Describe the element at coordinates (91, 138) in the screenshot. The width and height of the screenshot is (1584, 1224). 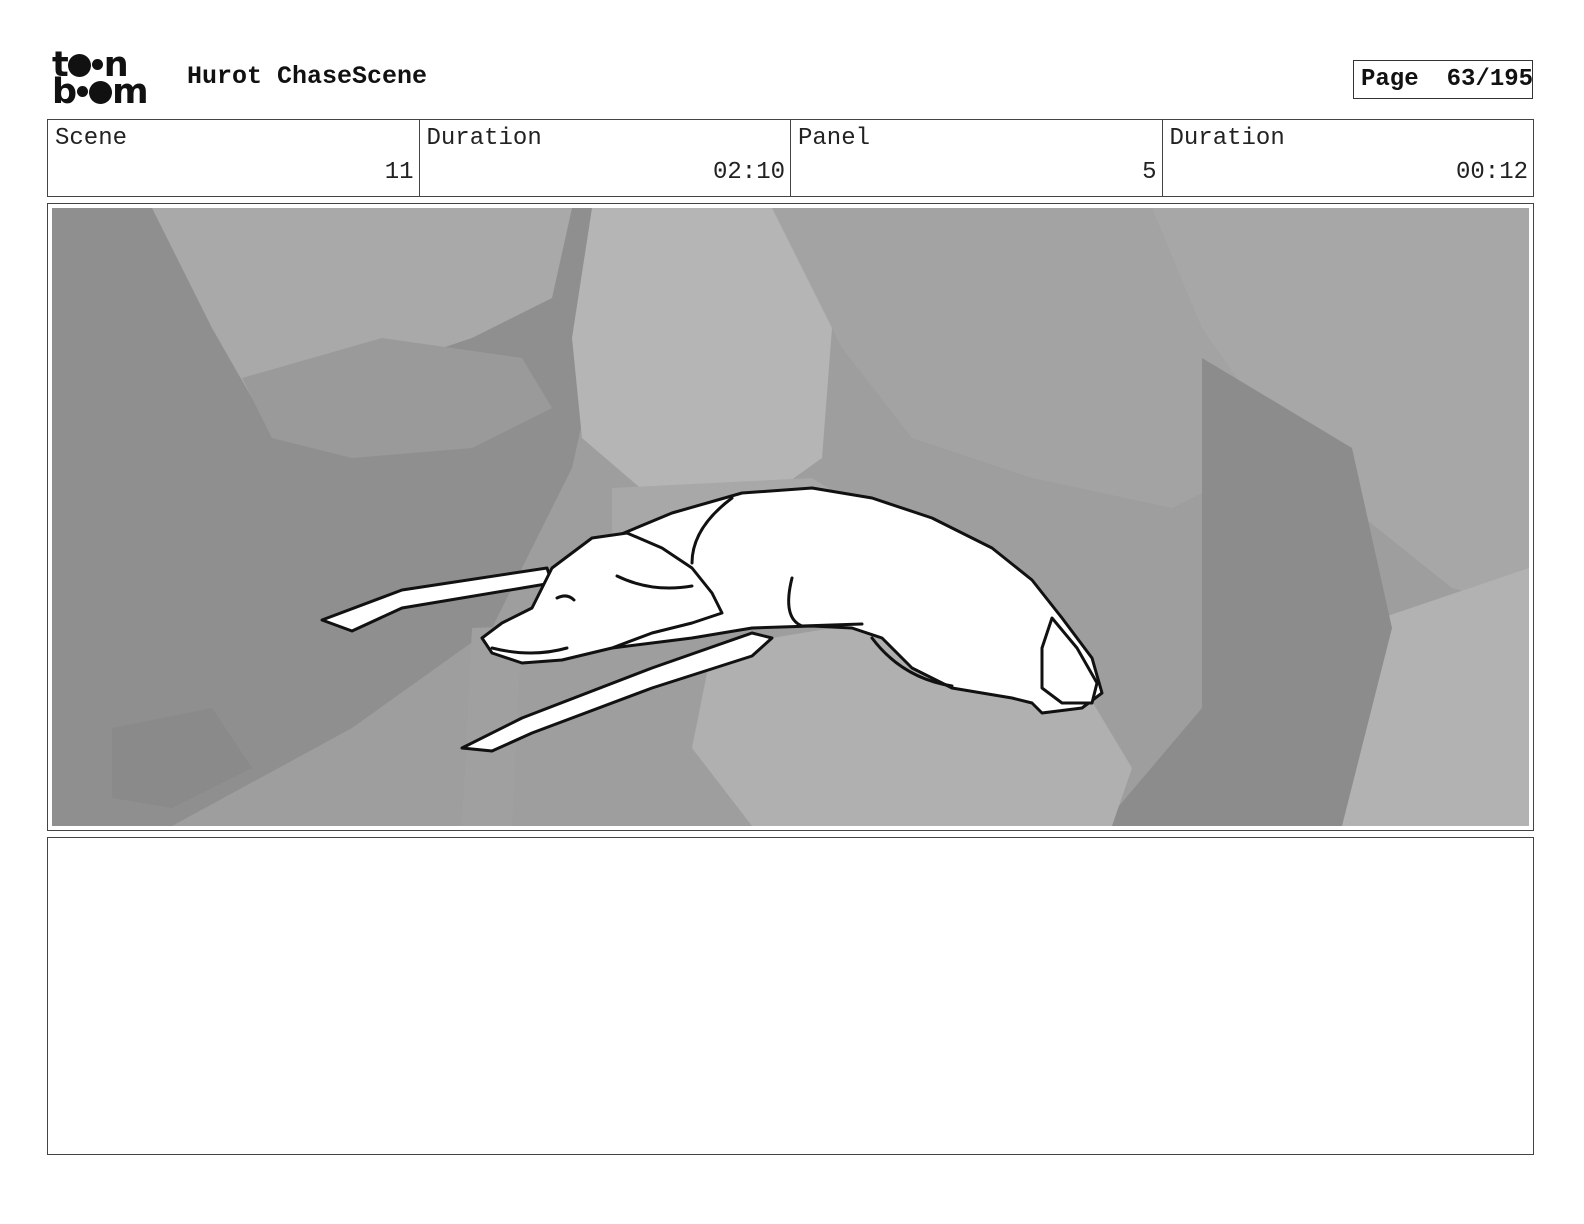
I see `scene-label: Scene` at that location.